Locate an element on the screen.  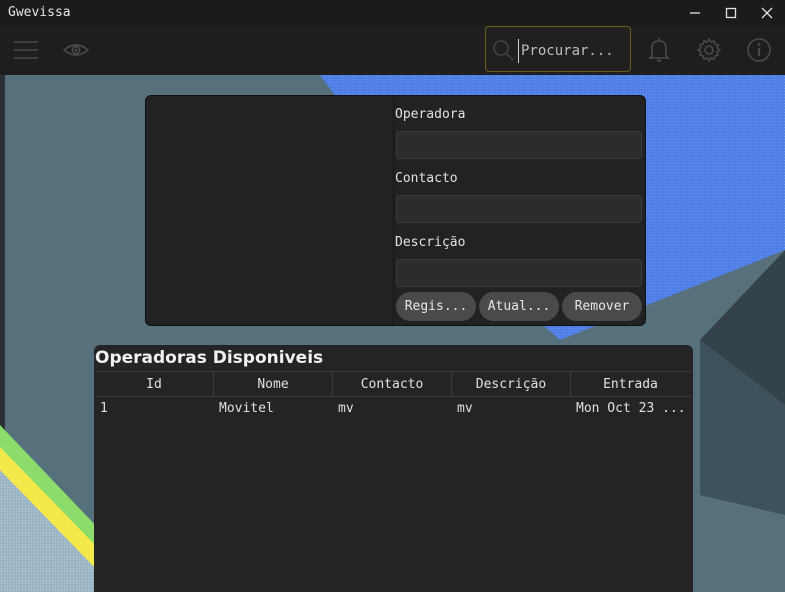
table-header: Id Nome Contacto Descrição Entrada is located at coordinates (393, 384).